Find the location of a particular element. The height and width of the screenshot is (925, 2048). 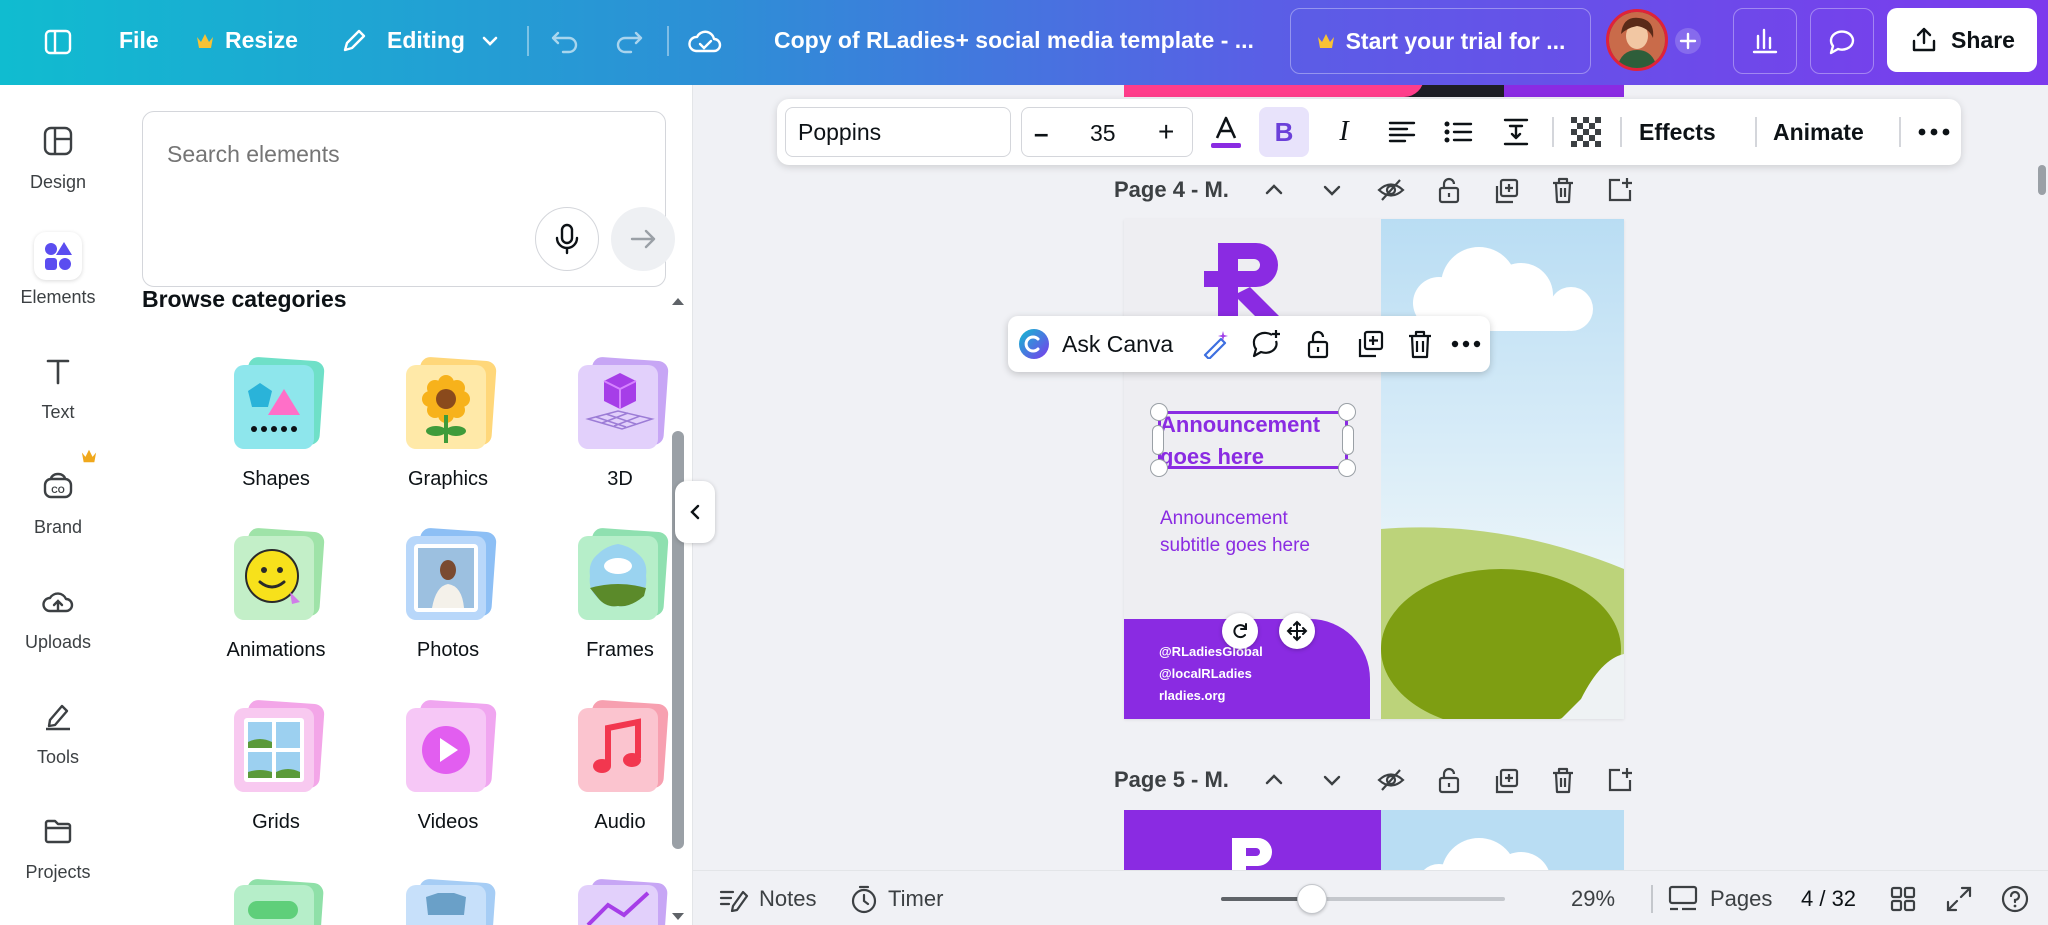

rail-item-elements: Elements is located at coordinates (58, 269).